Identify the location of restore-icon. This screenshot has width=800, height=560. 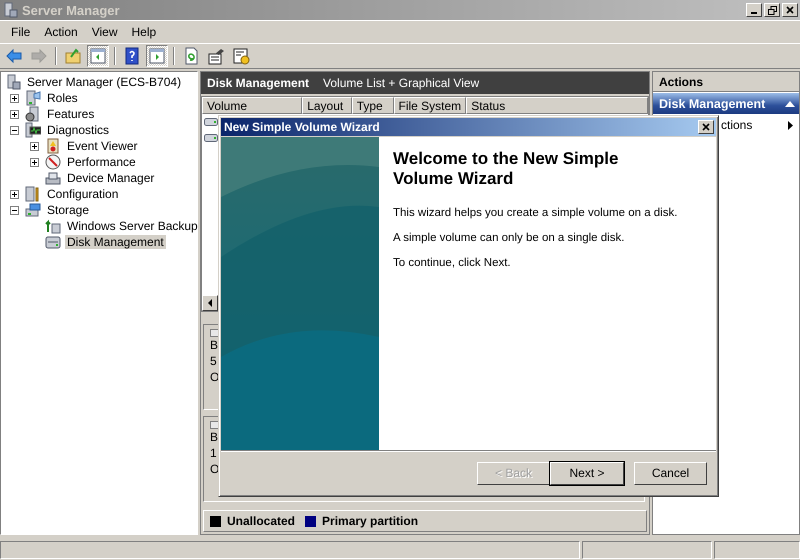
(772, 10).